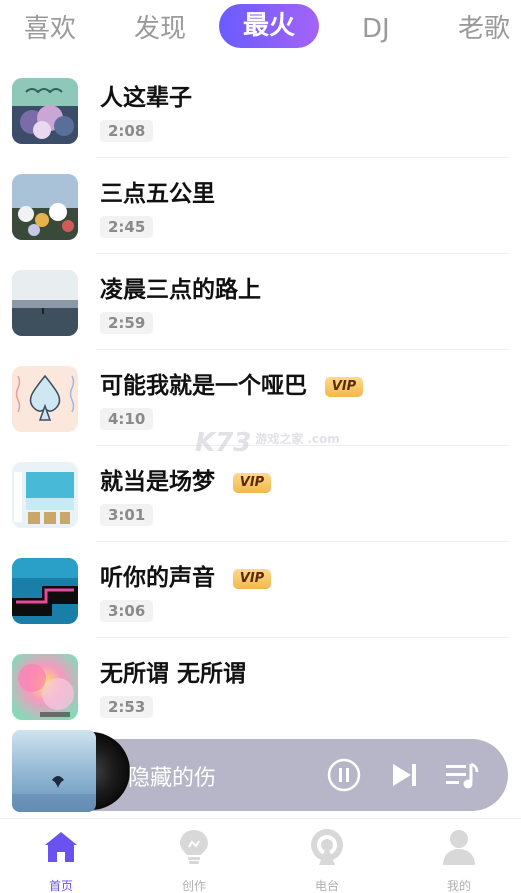 Image resolution: width=521 pixels, height=893 pixels. I want to click on song-title: 听你的声音 VIP, so click(185, 575).